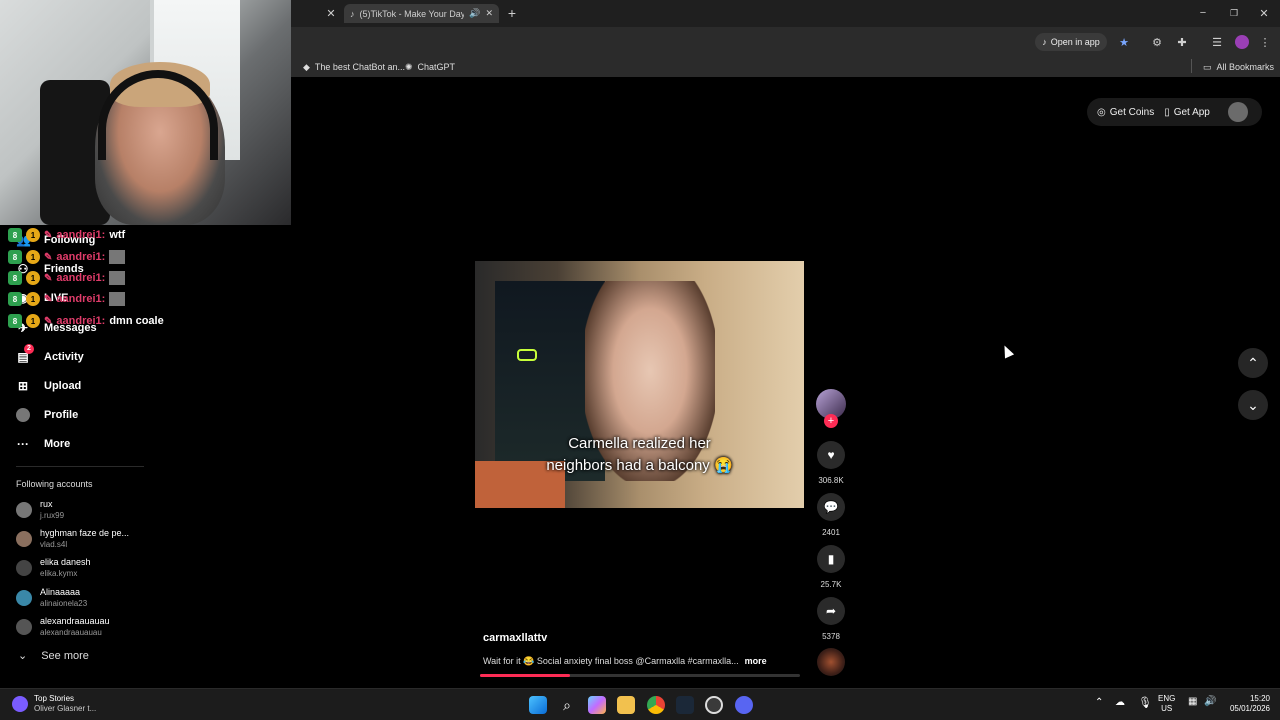 The height and width of the screenshot is (720, 1280). What do you see at coordinates (1166, 704) in the screenshot?
I see `language-indicator: ENG US` at bounding box center [1166, 704].